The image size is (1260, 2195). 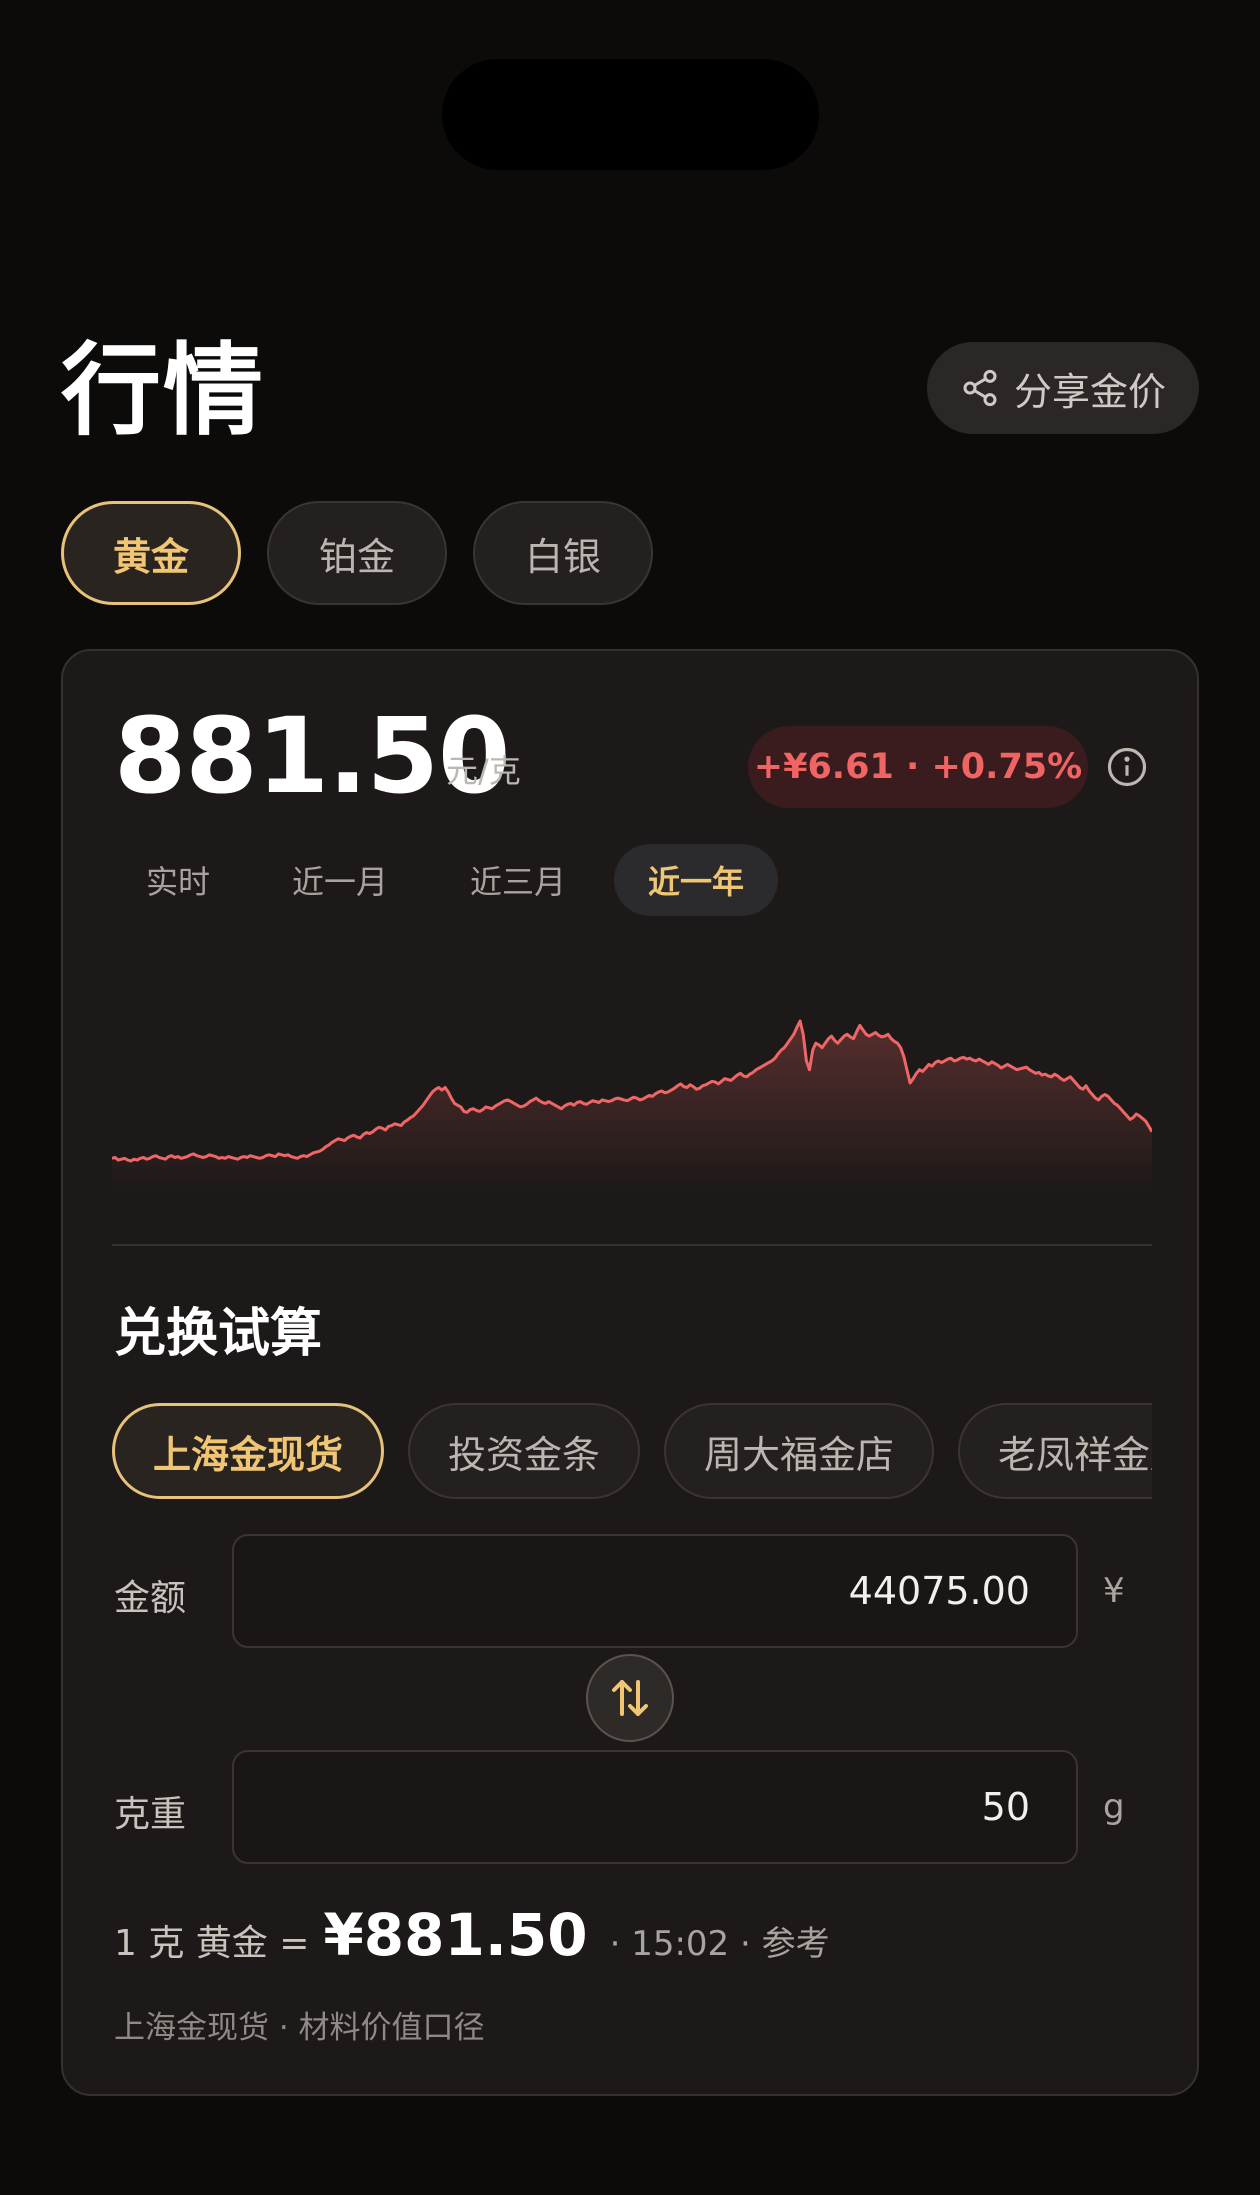 What do you see at coordinates (1114, 1807) in the screenshot?
I see `weight-unit: g` at bounding box center [1114, 1807].